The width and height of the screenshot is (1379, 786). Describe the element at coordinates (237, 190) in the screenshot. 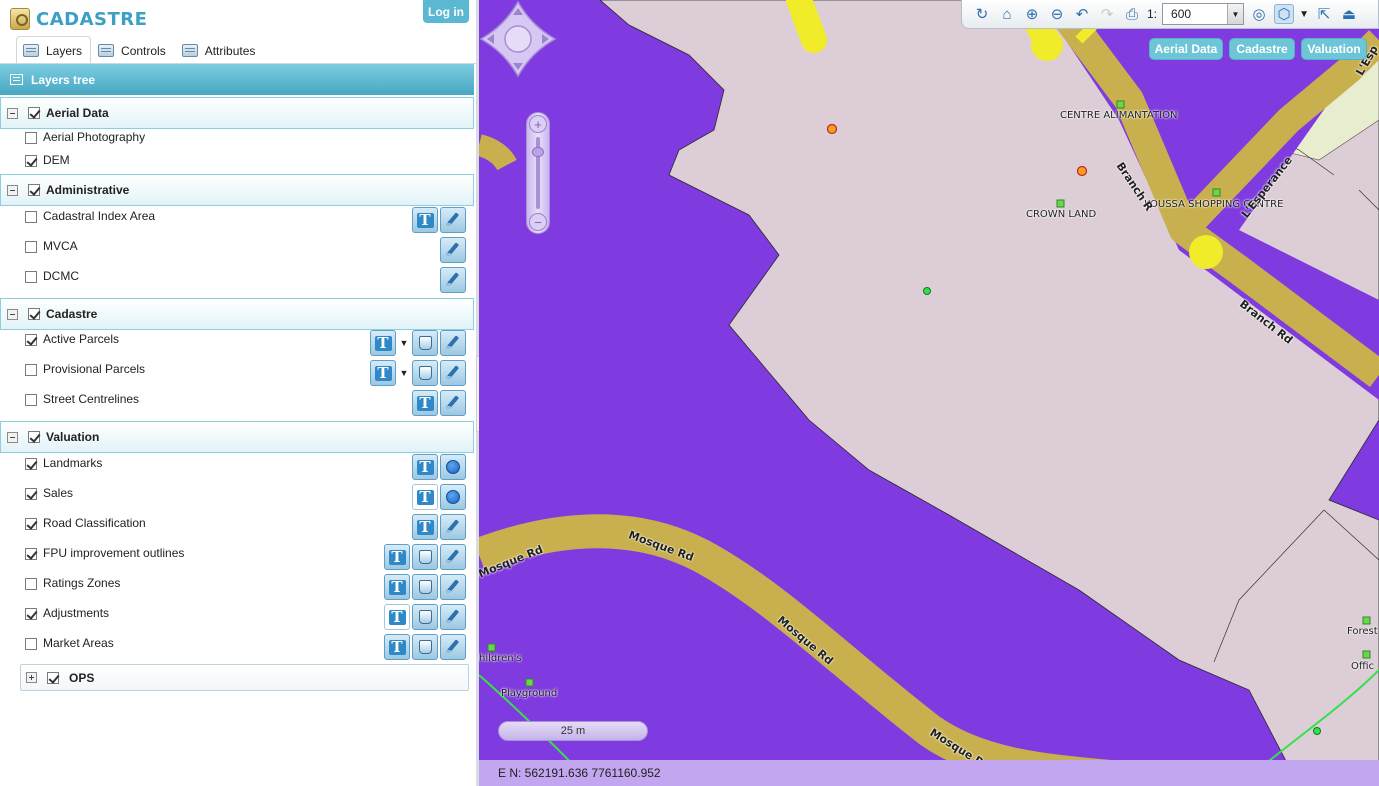

I see `group-administrative: Administrative` at that location.